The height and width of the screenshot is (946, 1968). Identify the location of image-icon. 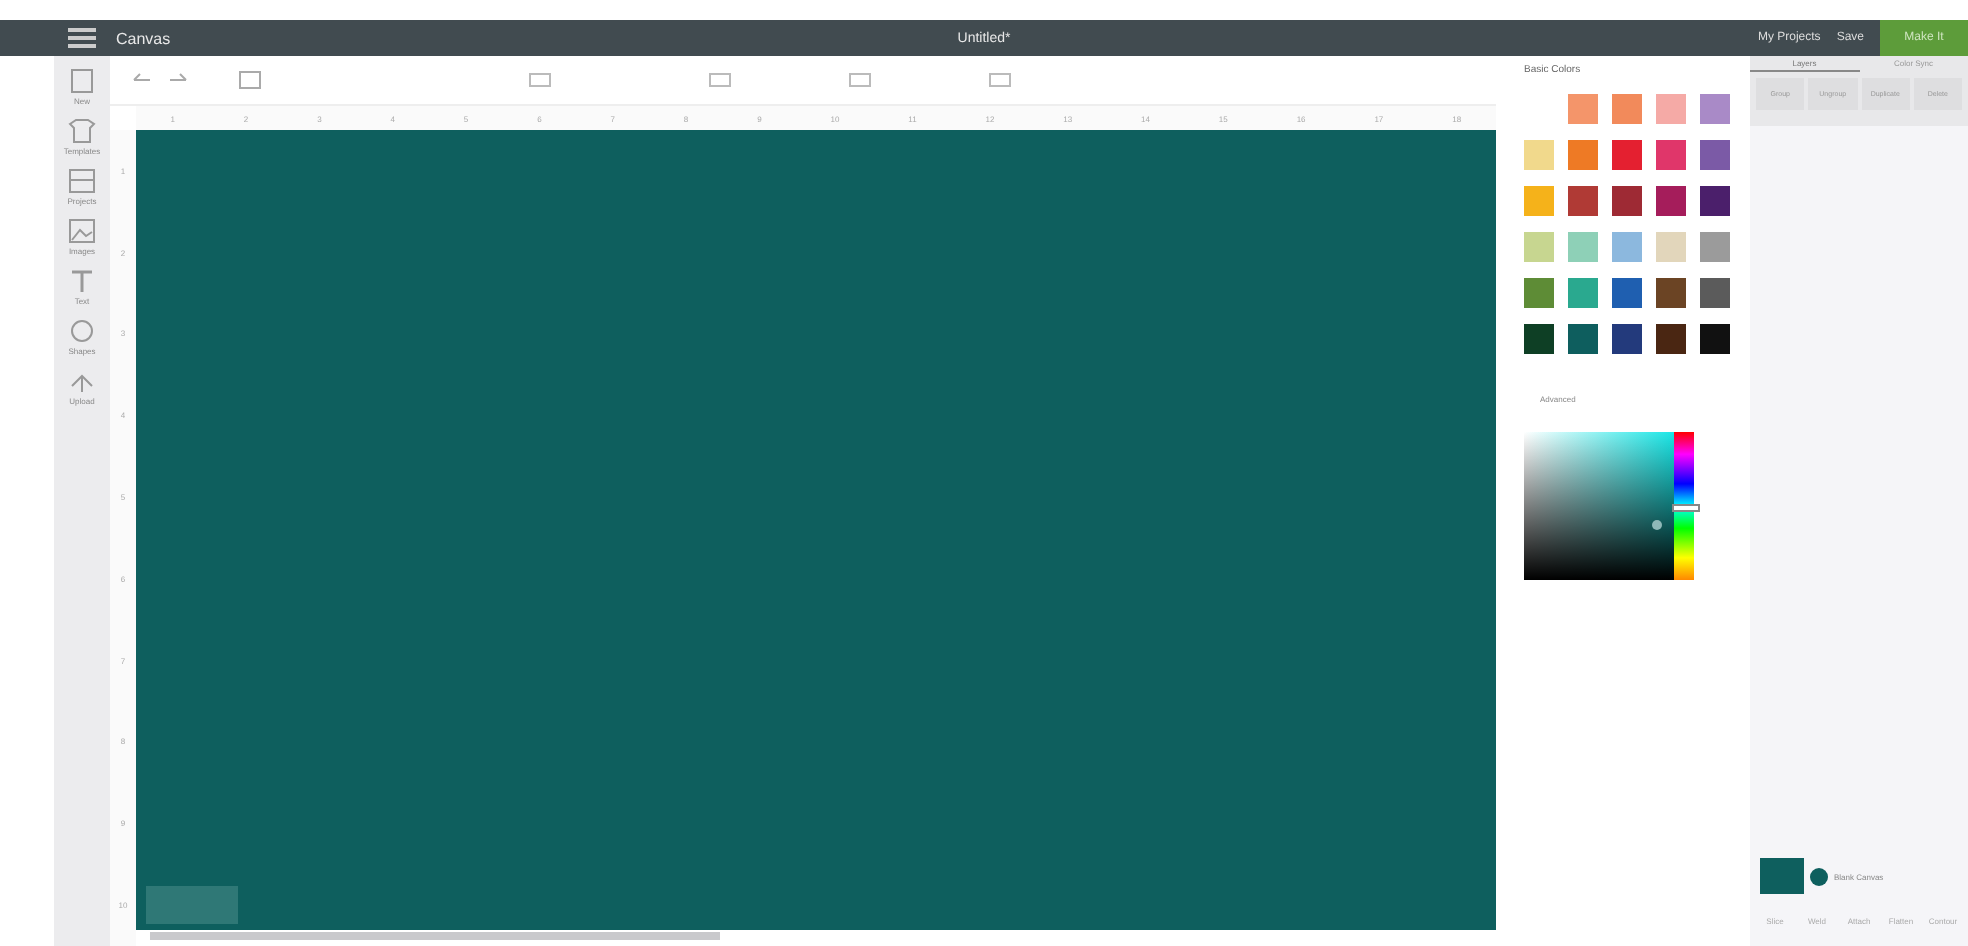
(82, 231).